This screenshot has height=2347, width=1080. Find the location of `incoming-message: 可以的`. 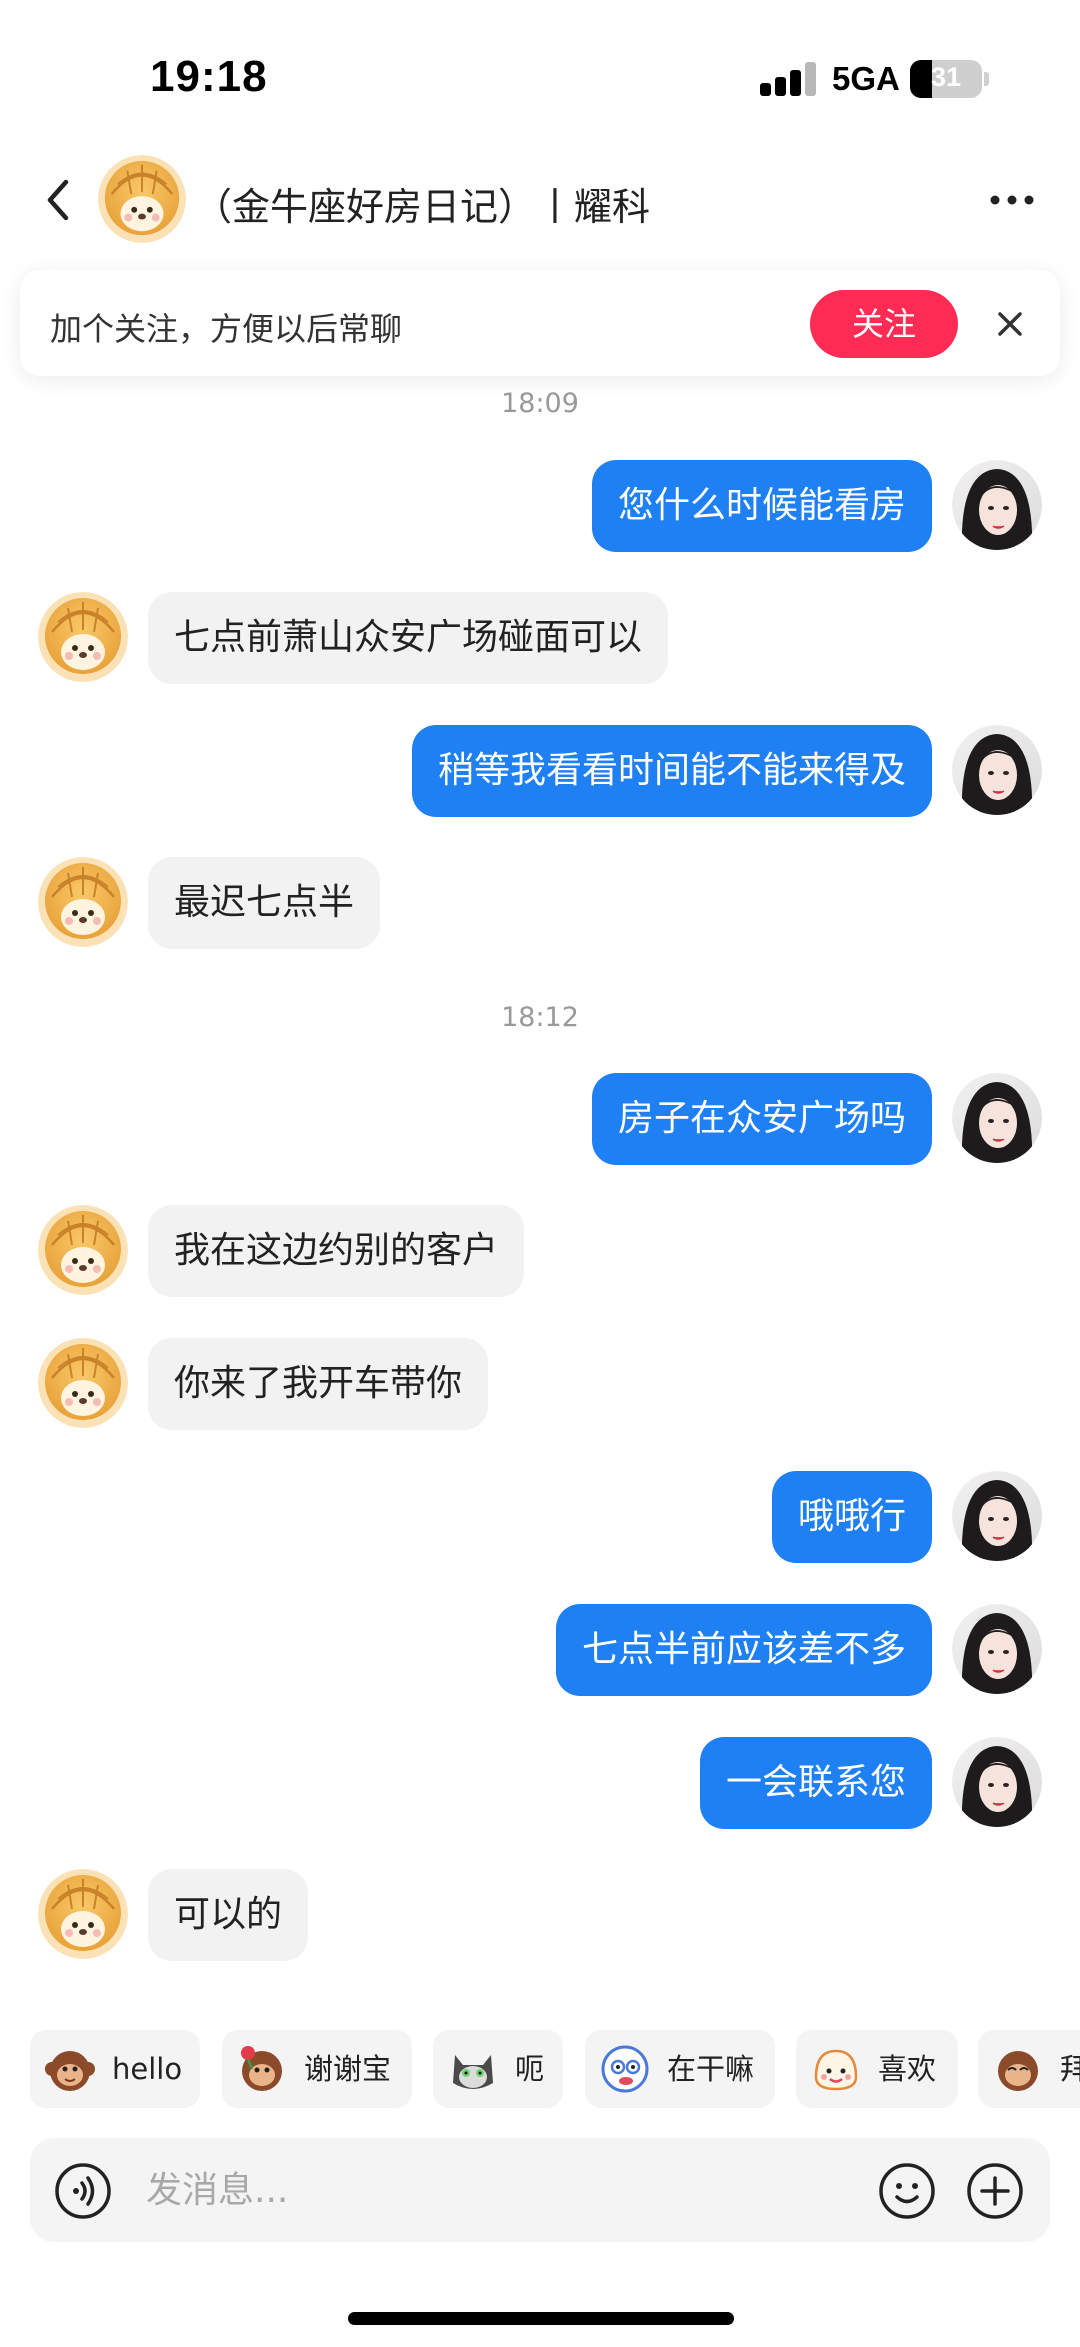

incoming-message: 可以的 is located at coordinates (228, 1915).